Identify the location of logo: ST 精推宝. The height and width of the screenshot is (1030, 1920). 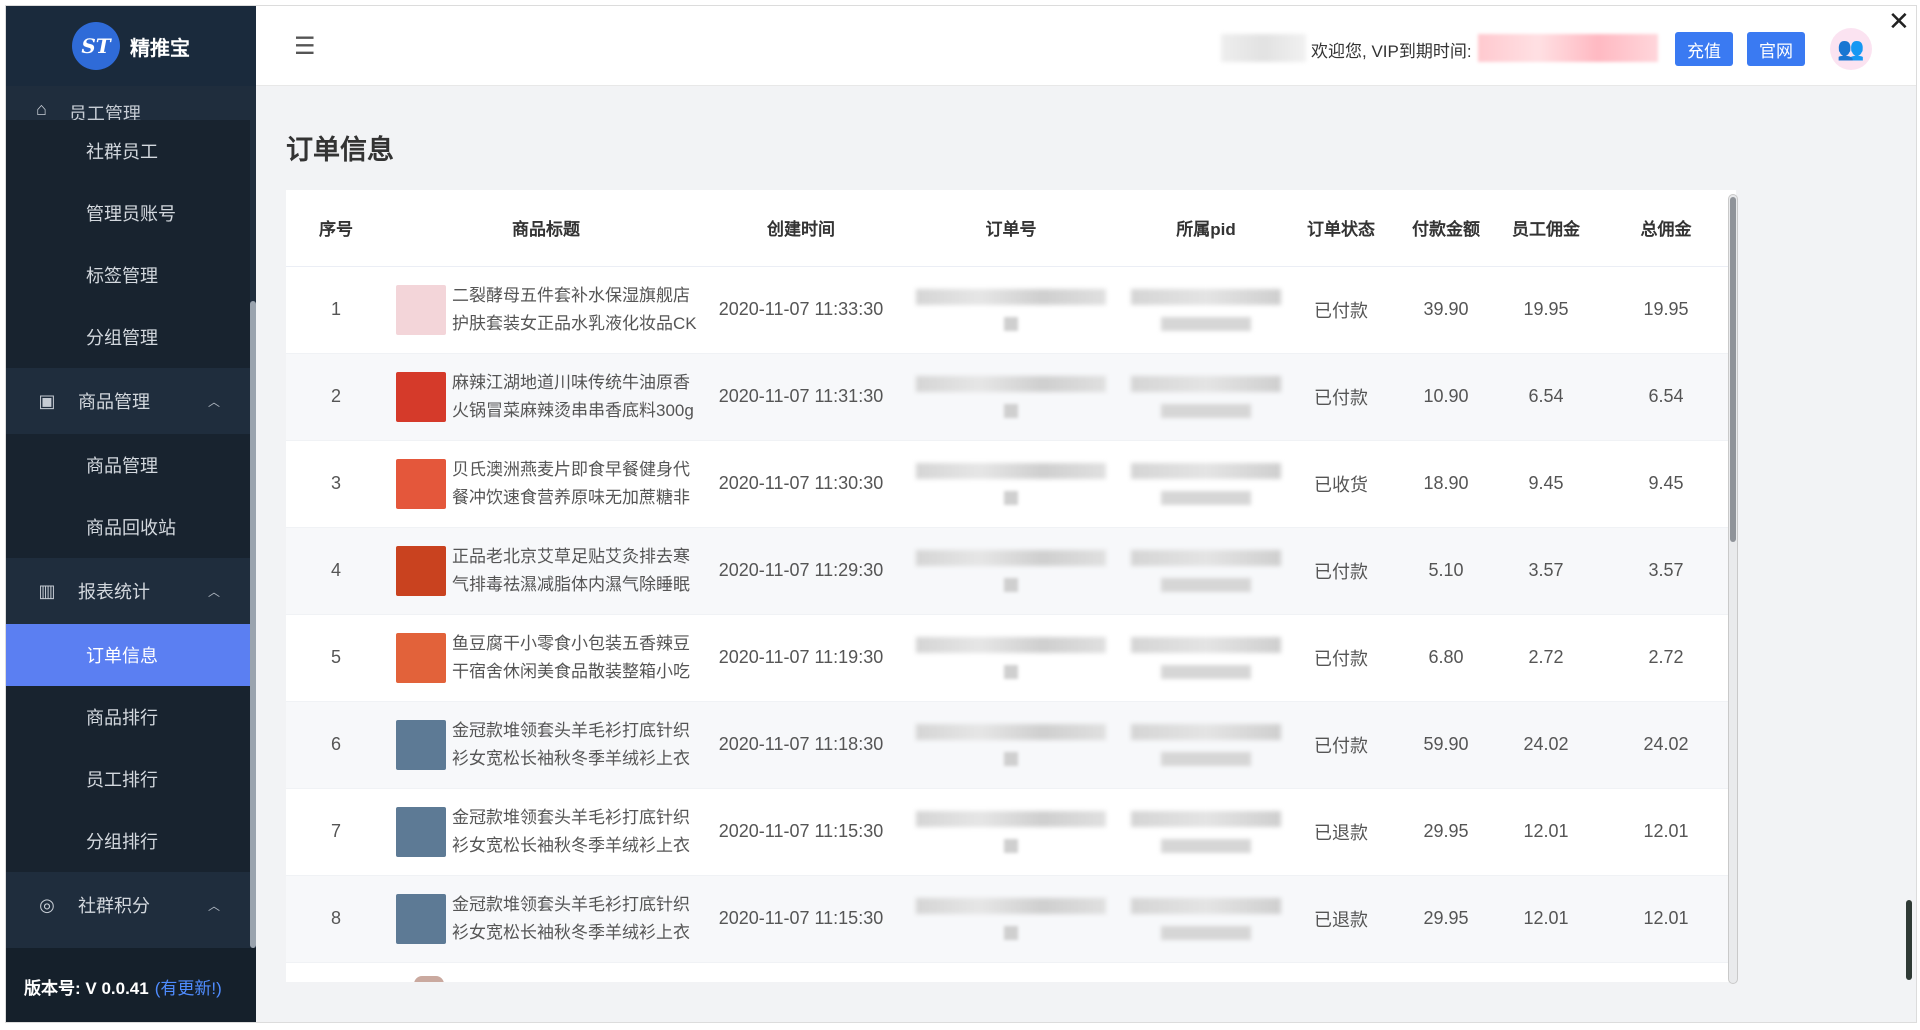
(131, 46).